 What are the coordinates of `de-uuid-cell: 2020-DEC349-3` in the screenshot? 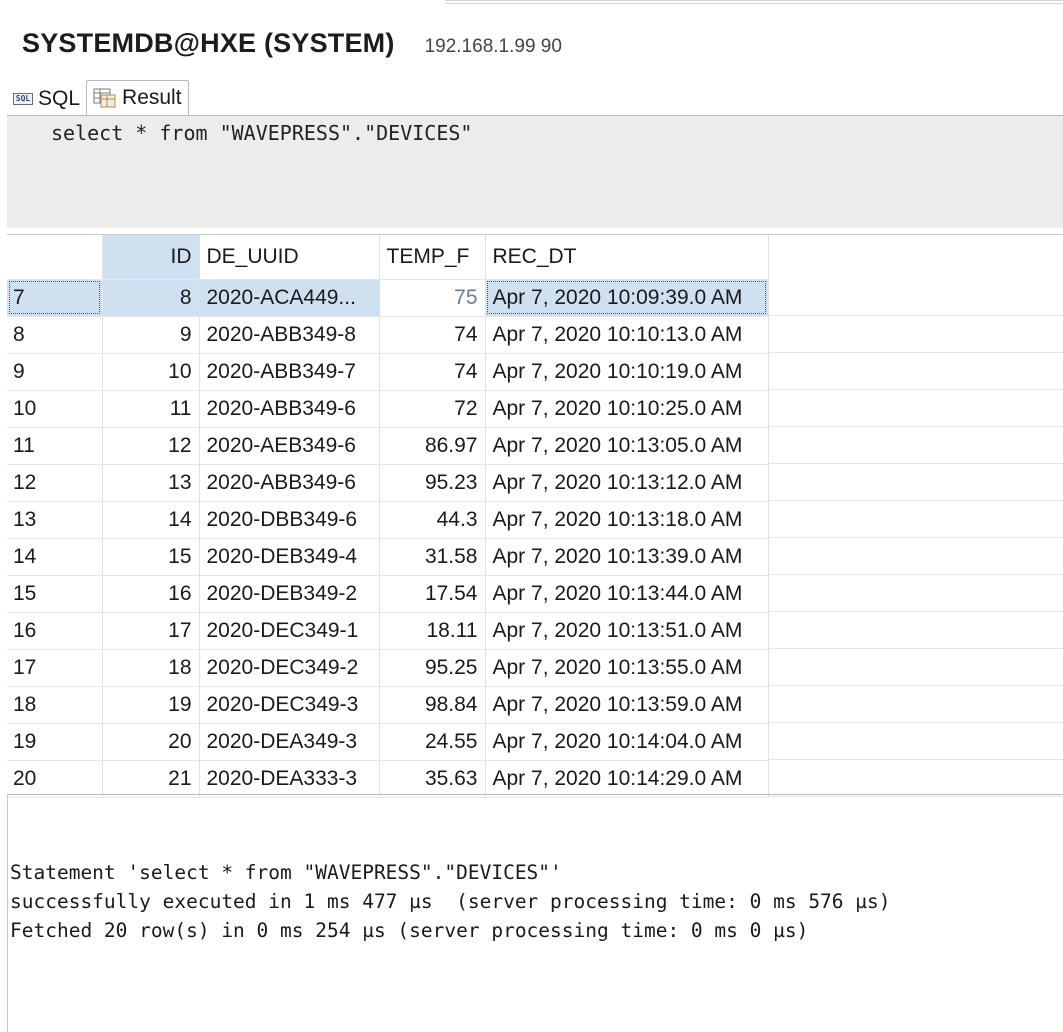 It's located at (289, 705).